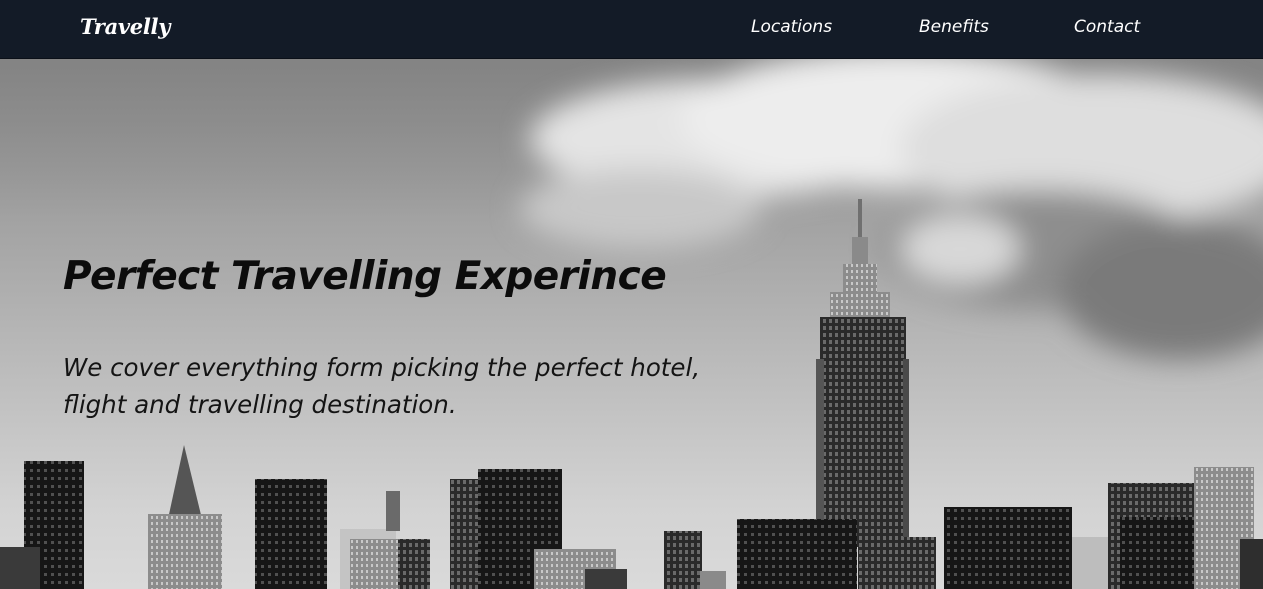 The image size is (1263, 589). Describe the element at coordinates (365, 276) in the screenshot. I see `hero-title: Perfect Travelling Experince` at that location.